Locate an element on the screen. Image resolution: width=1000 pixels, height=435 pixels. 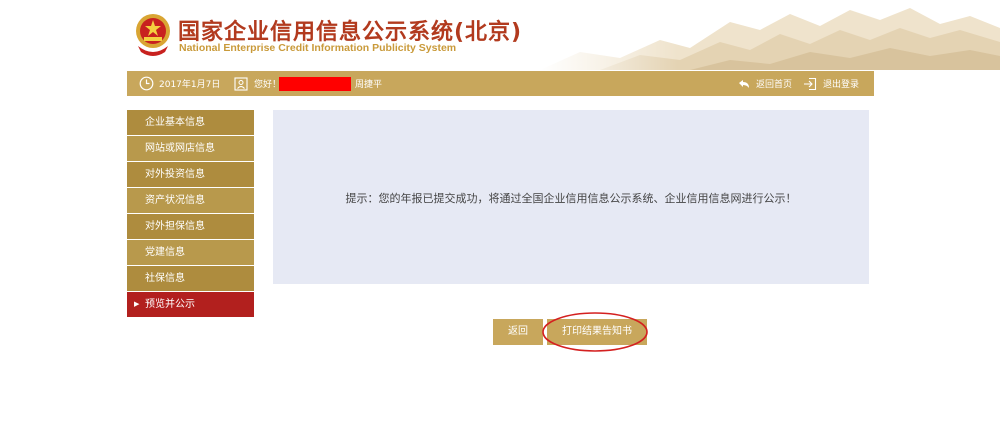
date-display: 2017年1月7日 is located at coordinates (179, 83).